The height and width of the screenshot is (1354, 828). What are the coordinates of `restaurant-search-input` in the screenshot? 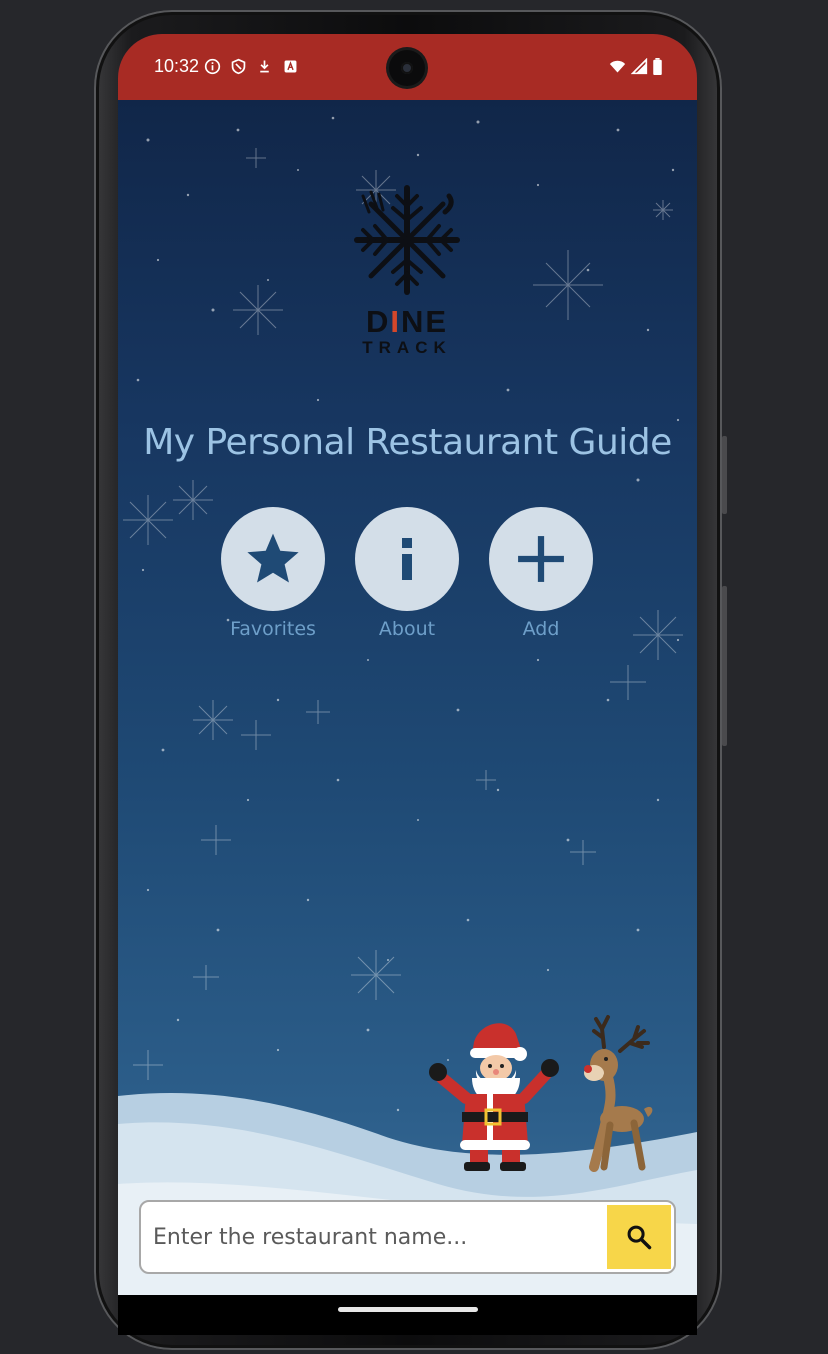 It's located at (374, 1237).